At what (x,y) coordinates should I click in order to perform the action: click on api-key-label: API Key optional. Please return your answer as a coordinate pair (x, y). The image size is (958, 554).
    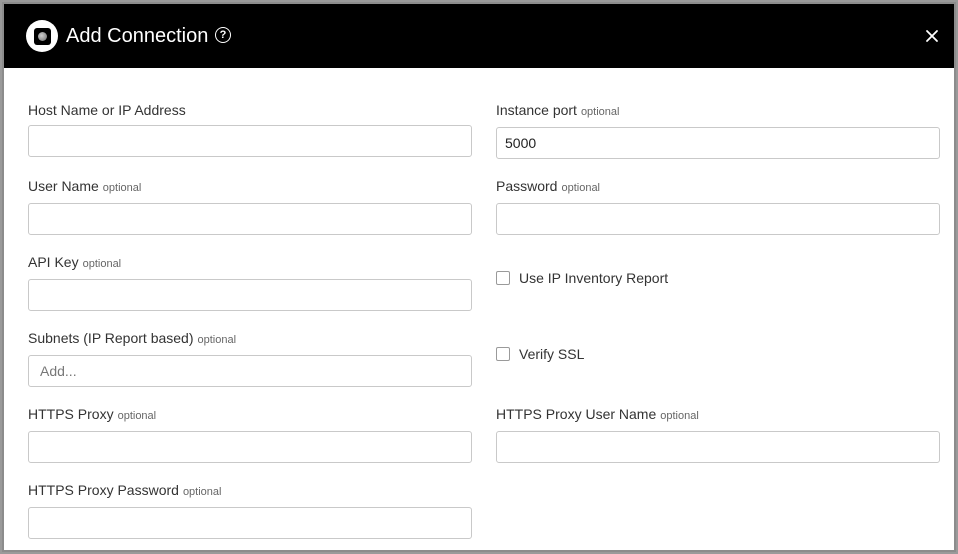
    Looking at the image, I should click on (75, 262).